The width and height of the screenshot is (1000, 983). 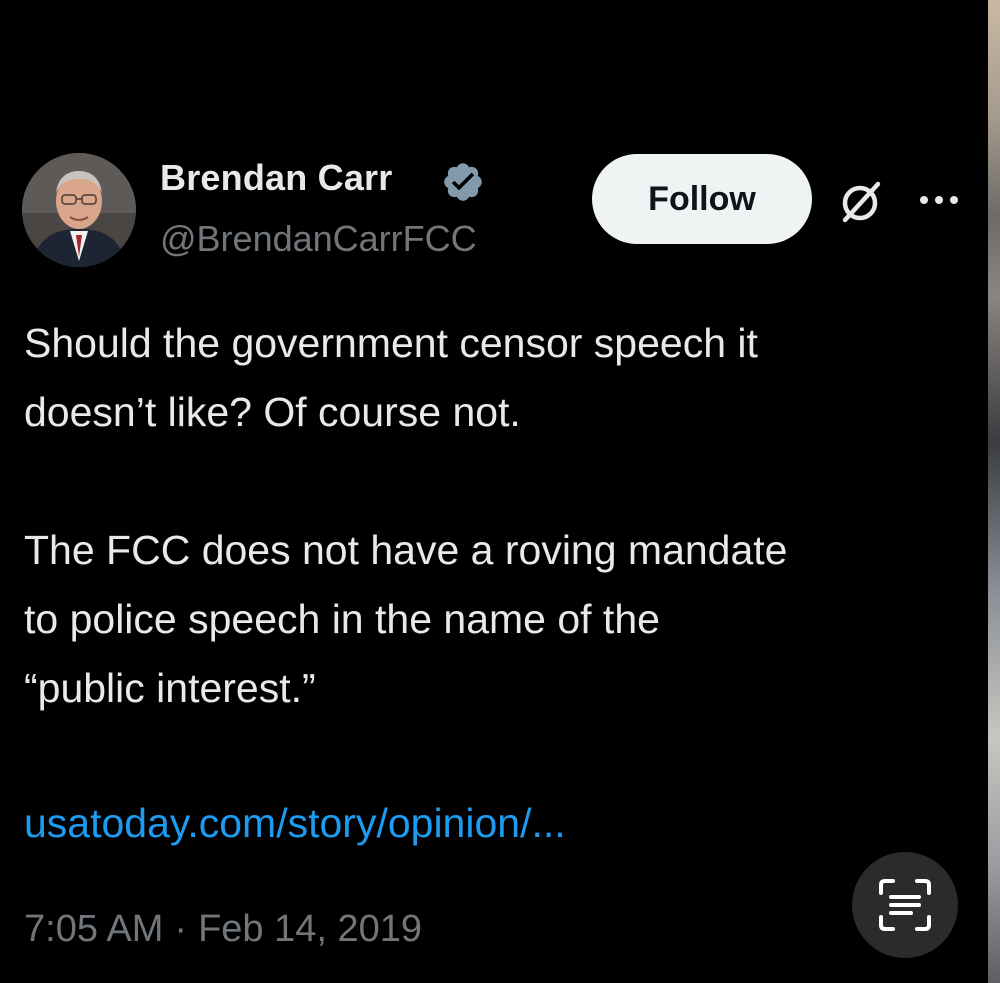 What do you see at coordinates (391, 343) in the screenshot?
I see `tweet-text-line: Should the government censor speech it` at bounding box center [391, 343].